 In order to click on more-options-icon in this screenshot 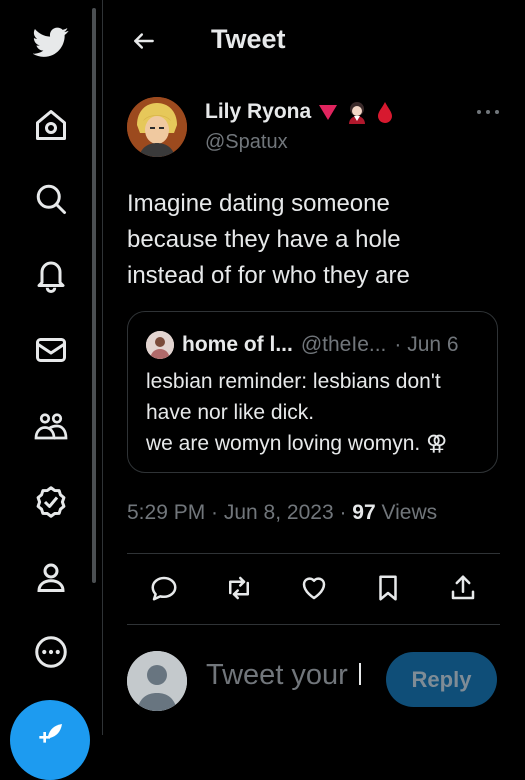, I will do `click(488, 112)`.